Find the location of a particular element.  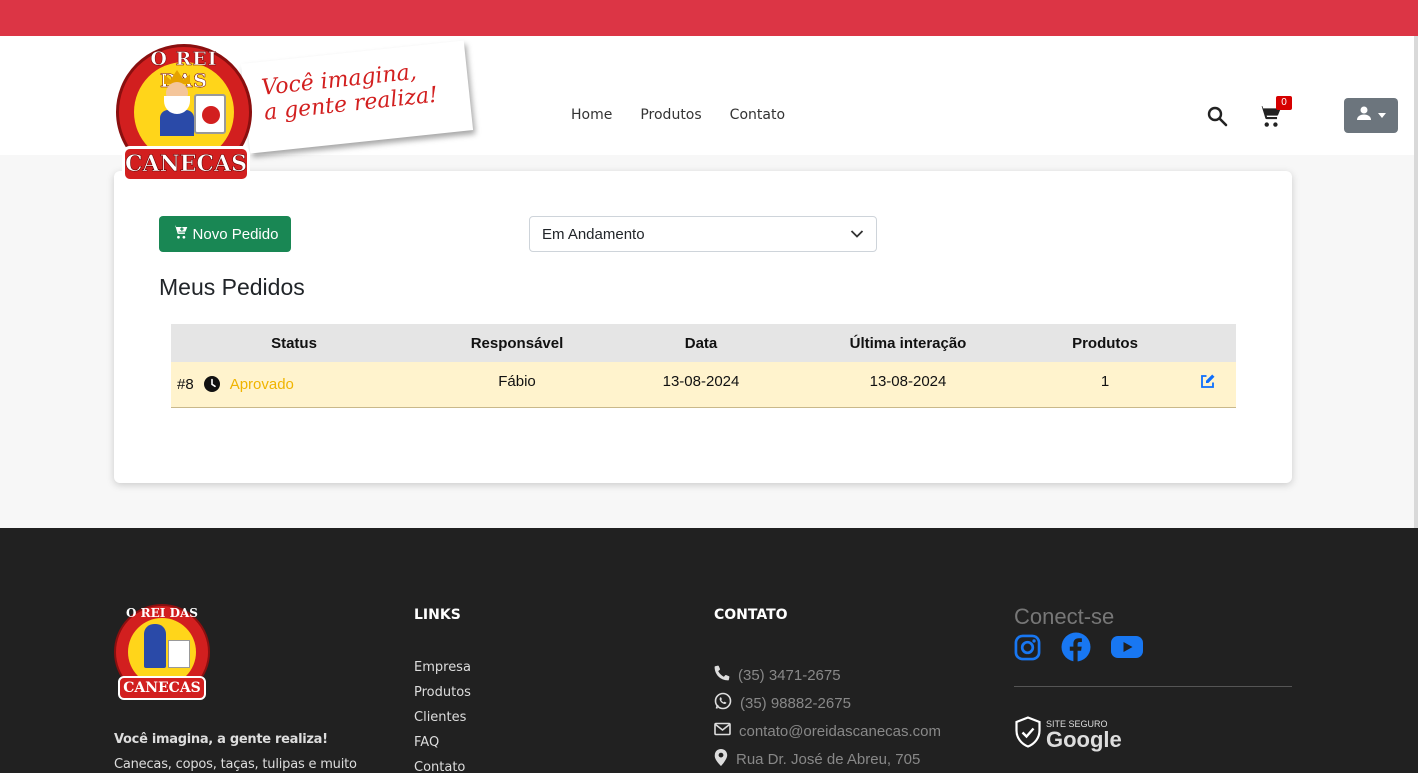

cart-count-badge: 0 is located at coordinates (1284, 103).